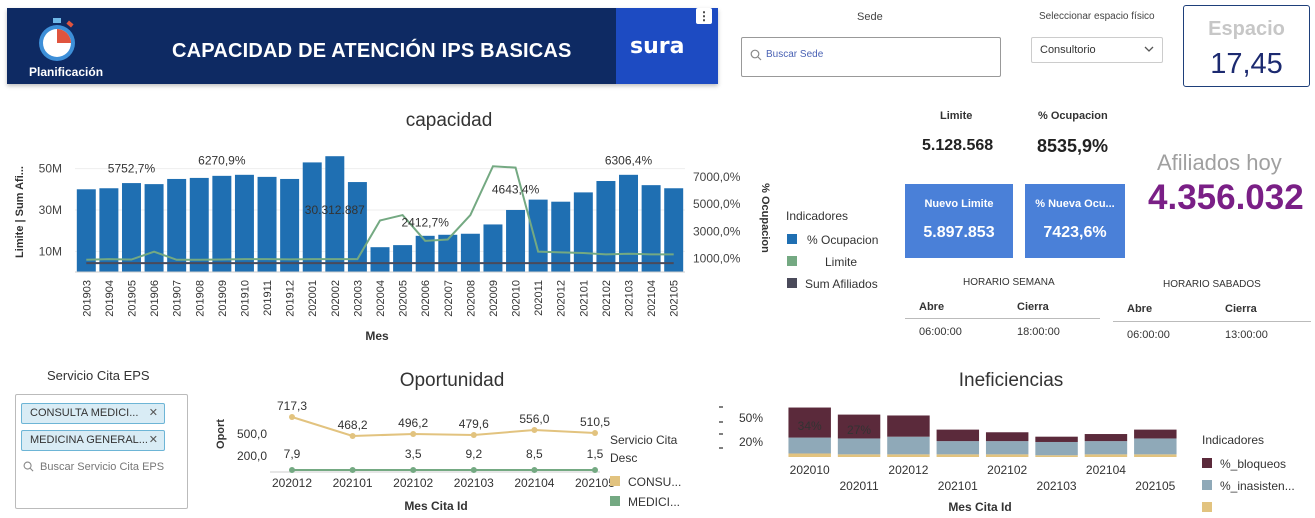 The height and width of the screenshot is (518, 1315). Describe the element at coordinates (595, 454) in the screenshot. I see `data-label: 1,5` at that location.